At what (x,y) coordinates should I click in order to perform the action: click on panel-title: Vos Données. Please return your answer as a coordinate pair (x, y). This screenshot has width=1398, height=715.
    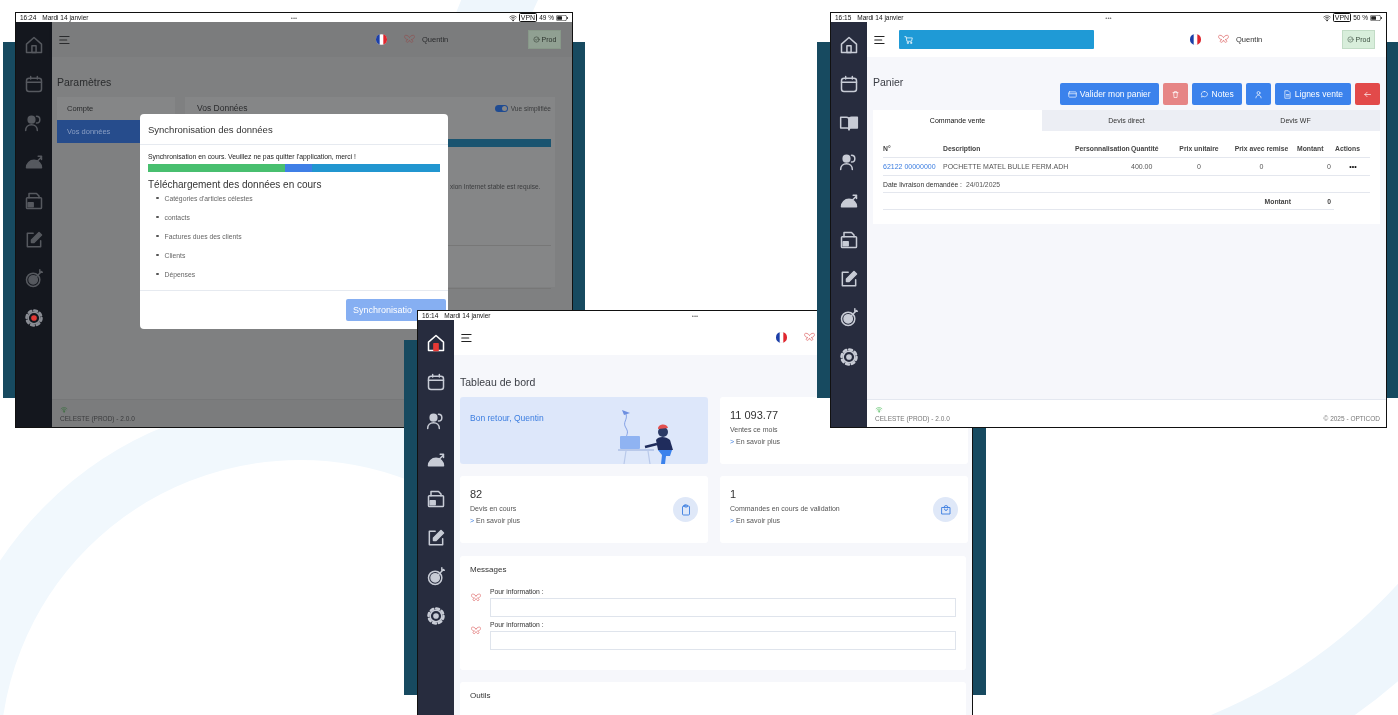
    Looking at the image, I should click on (222, 108).